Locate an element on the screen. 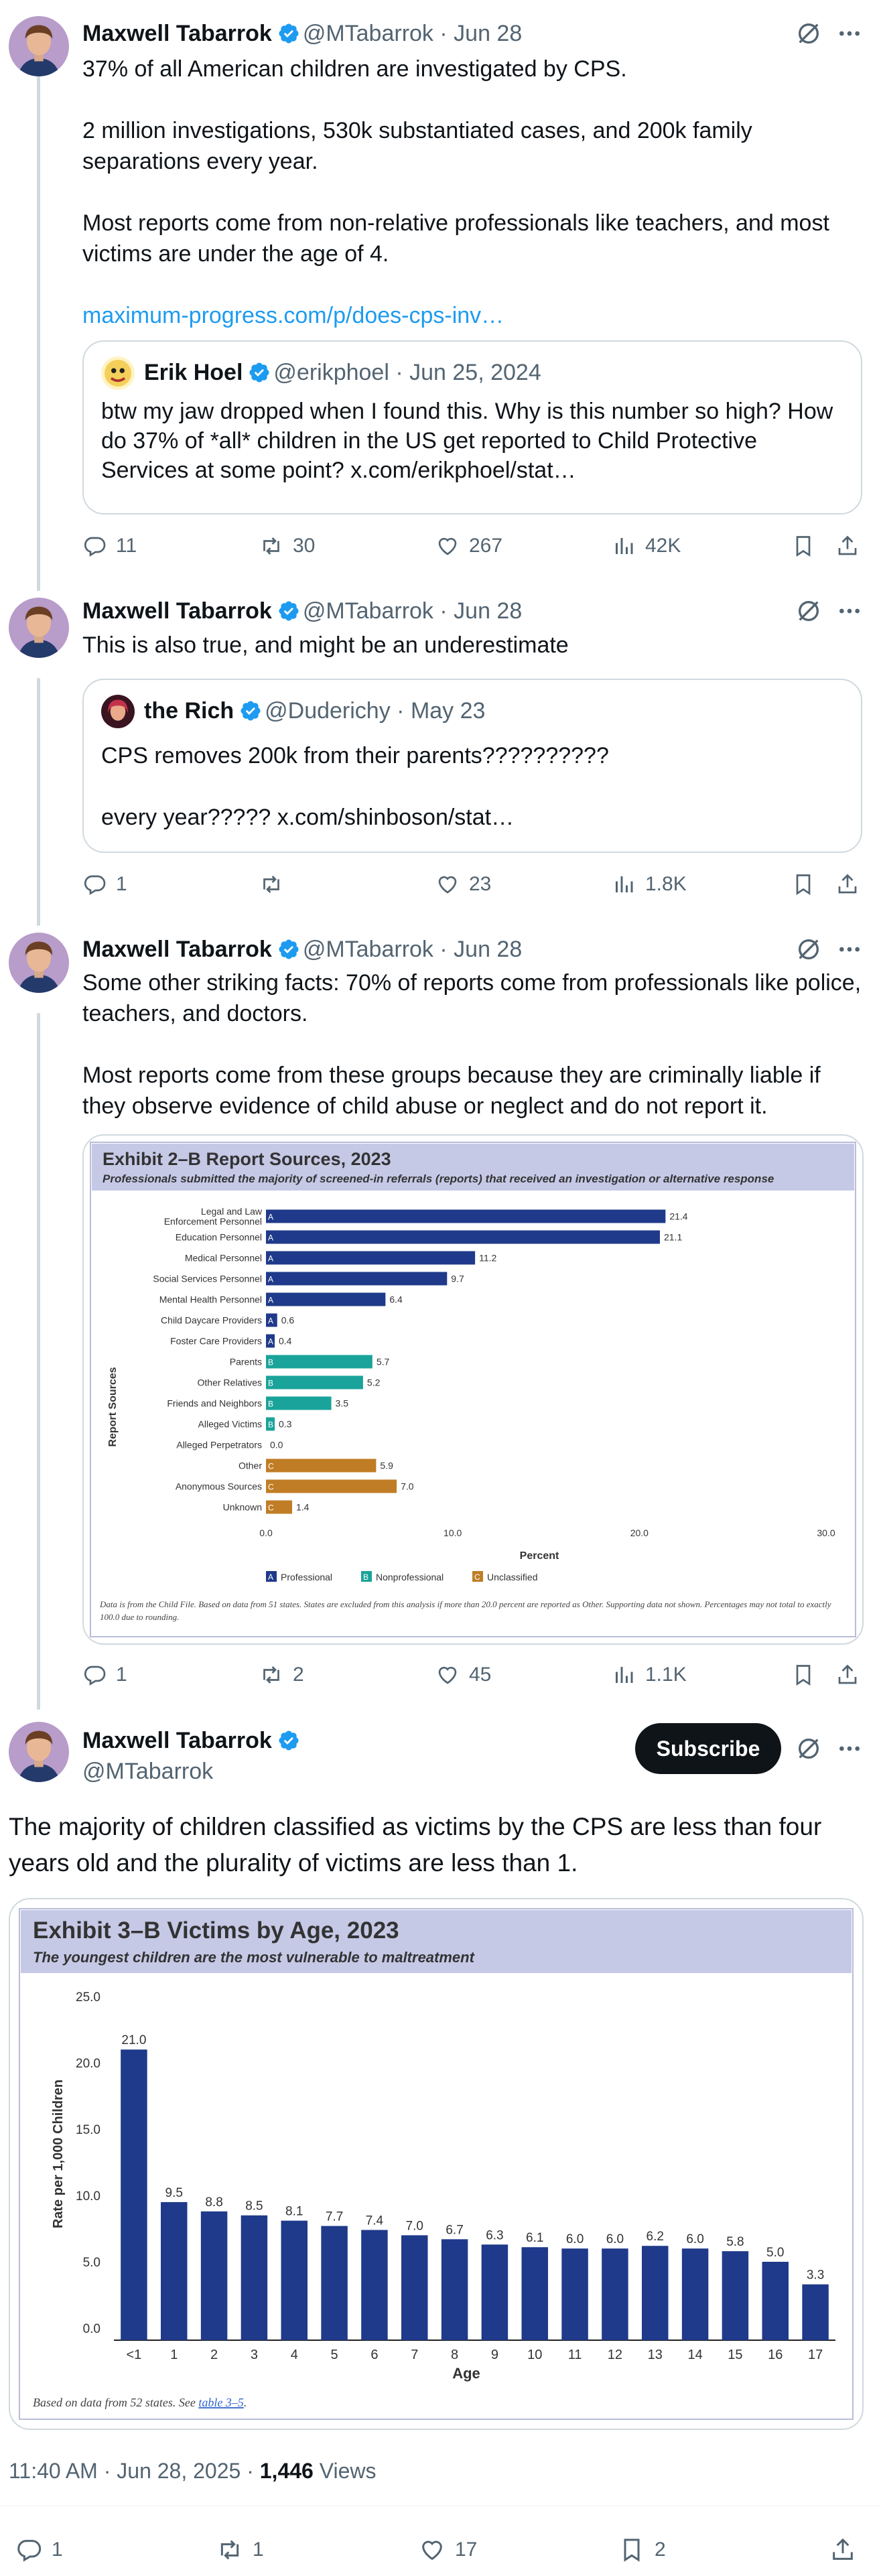 This screenshot has height=2576, width=881. bar-value-label: 5.0 is located at coordinates (775, 2253).